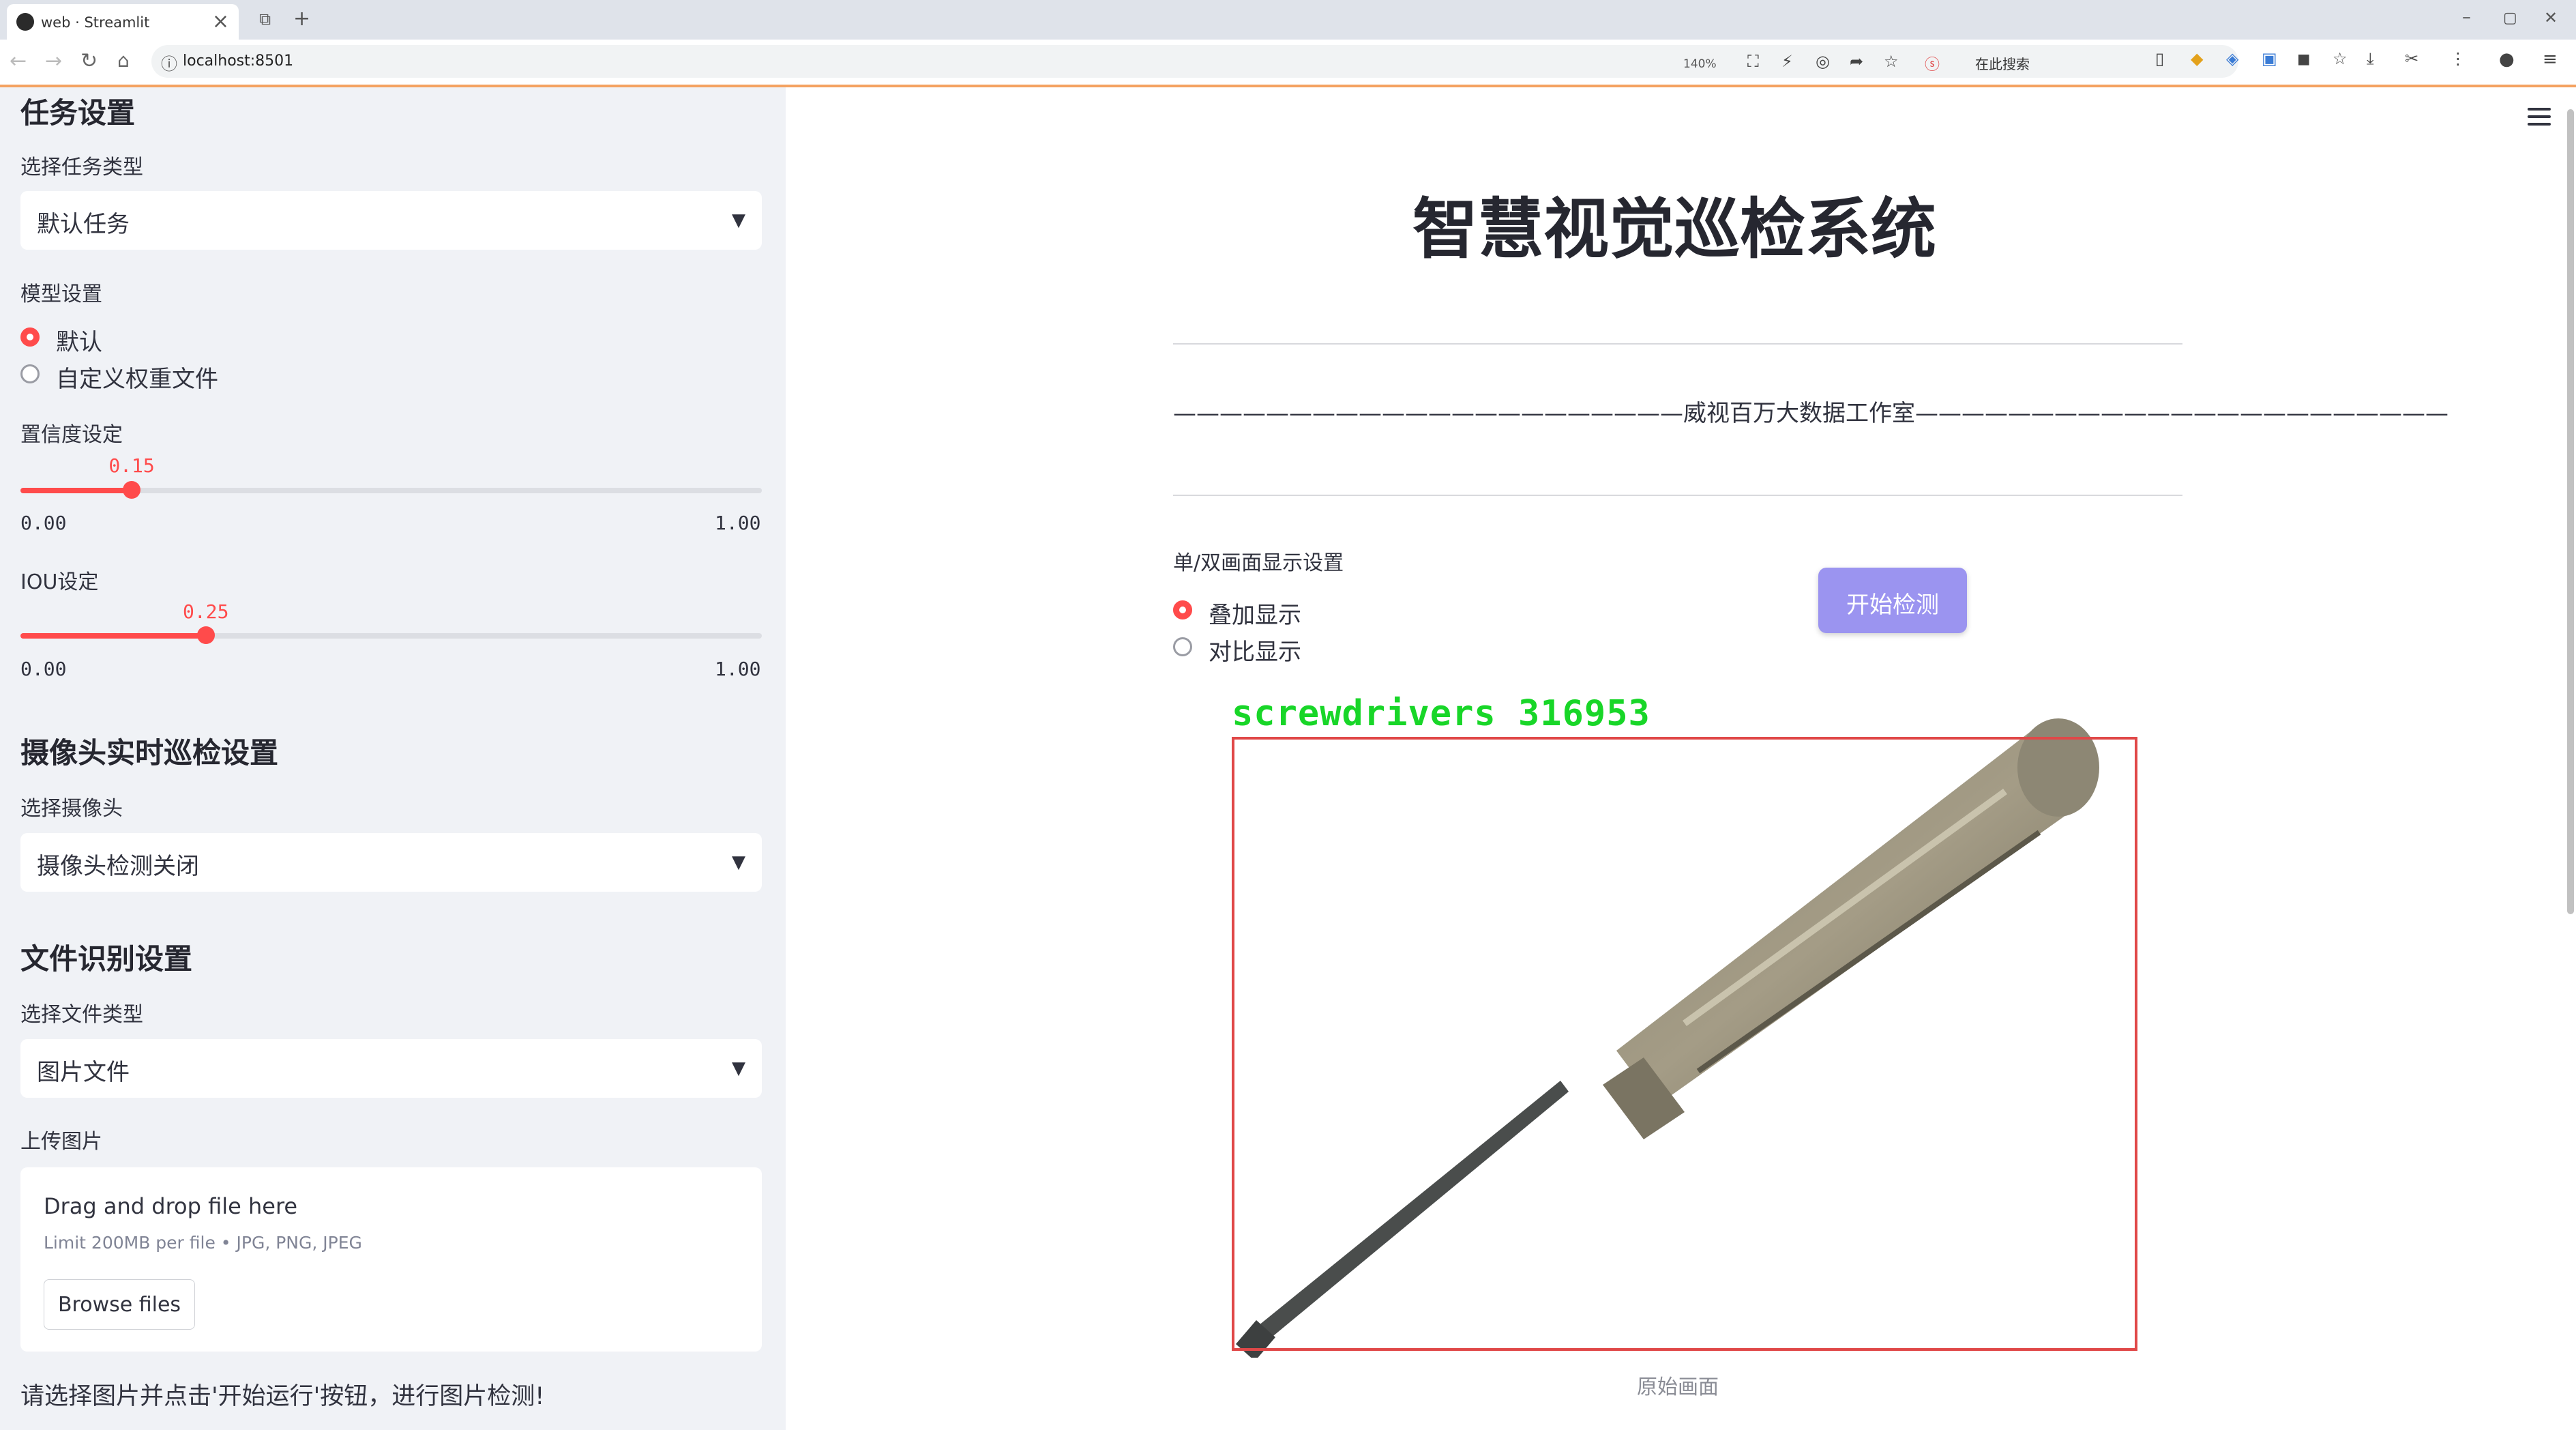 The image size is (2576, 1430). I want to click on camera-select: 摄像头检测关闭 ▼, so click(391, 862).